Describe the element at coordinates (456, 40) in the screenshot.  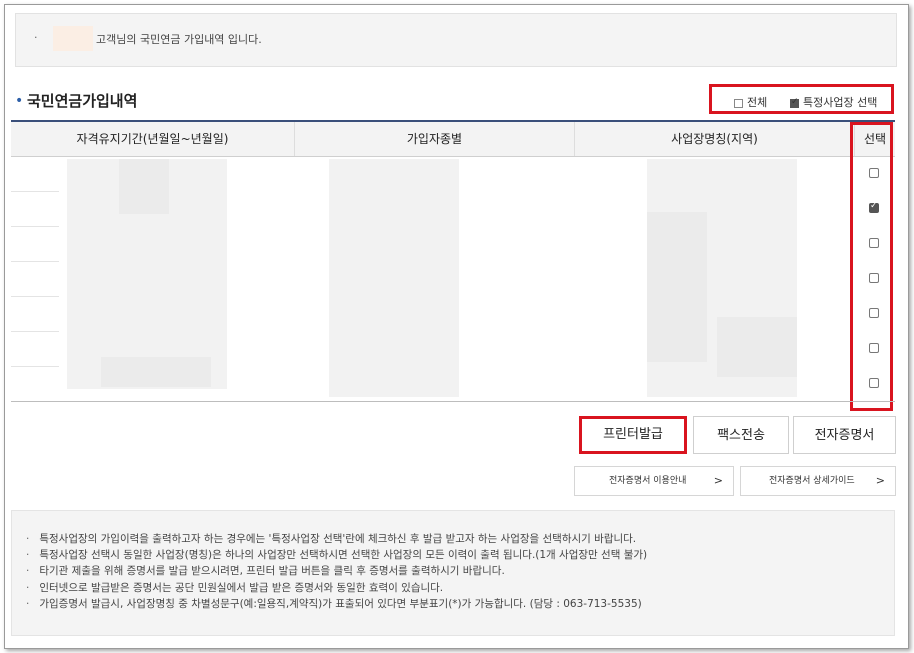
I see `info-banner: · 고객님의 국민연금 가입내역 입니다.` at that location.